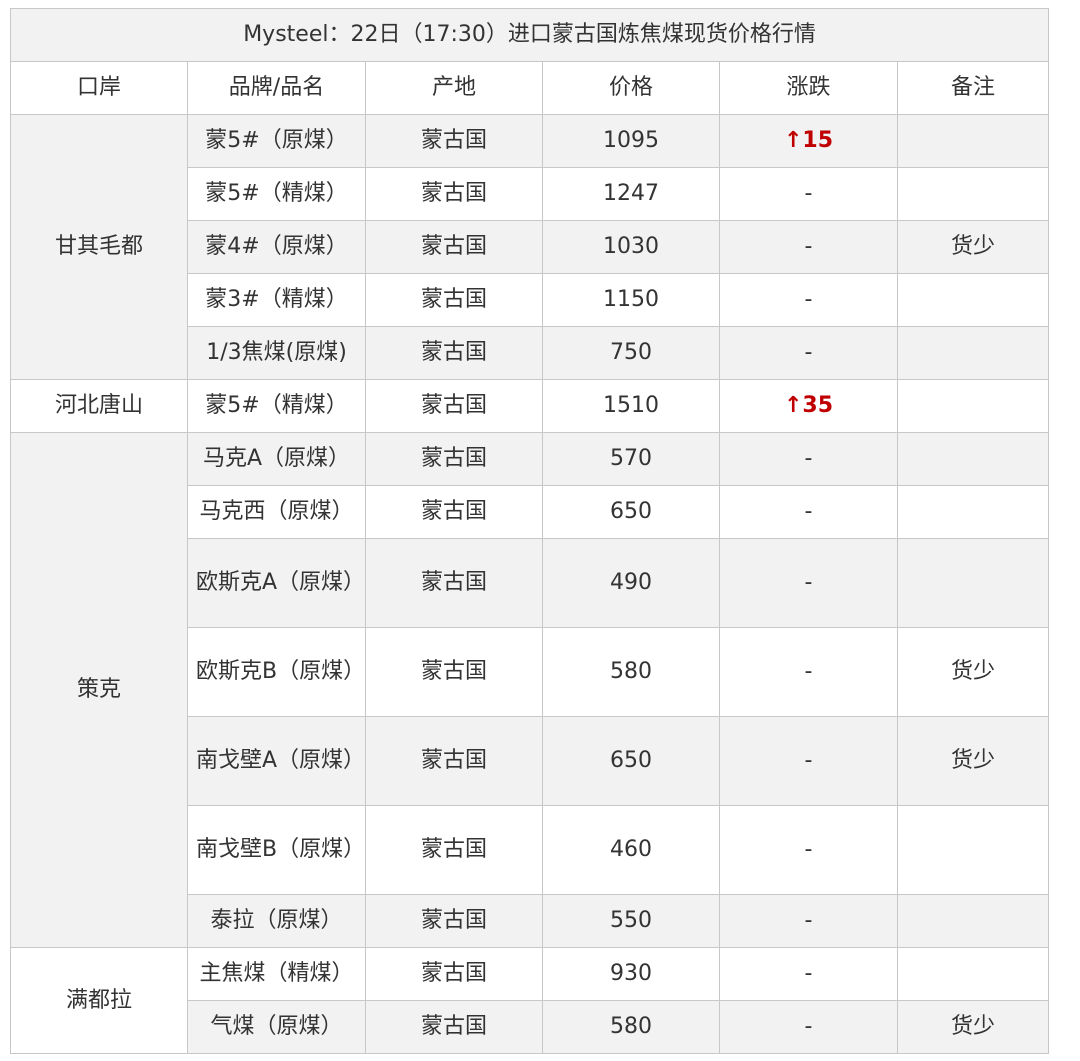  I want to click on brand-cell: 欧斯克A（原煤）, so click(276, 583).